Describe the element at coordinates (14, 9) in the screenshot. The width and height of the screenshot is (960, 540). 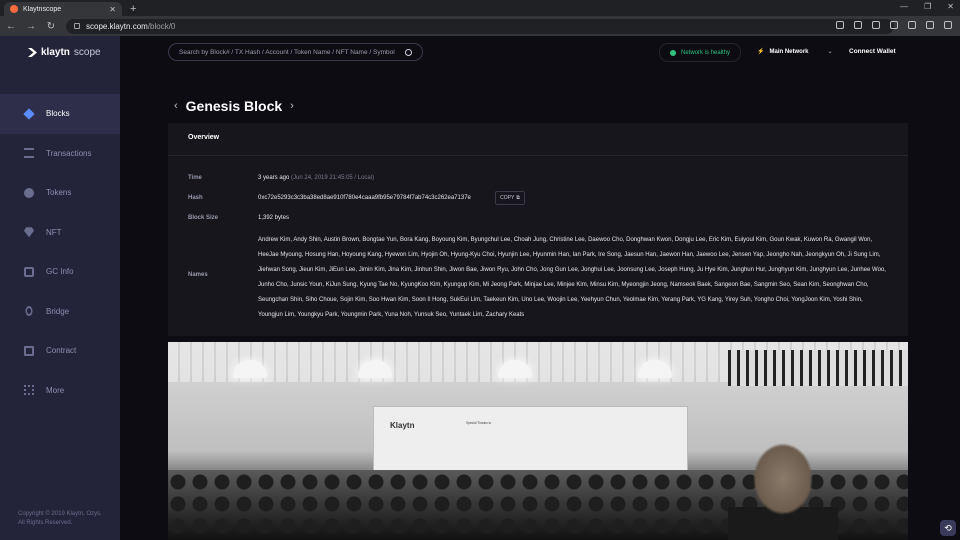
I see `favicon-icon` at that location.